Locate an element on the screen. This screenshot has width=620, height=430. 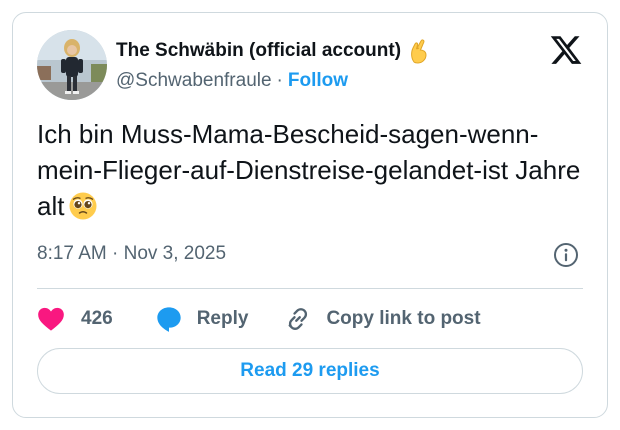
avatar-image is located at coordinates (72, 65).